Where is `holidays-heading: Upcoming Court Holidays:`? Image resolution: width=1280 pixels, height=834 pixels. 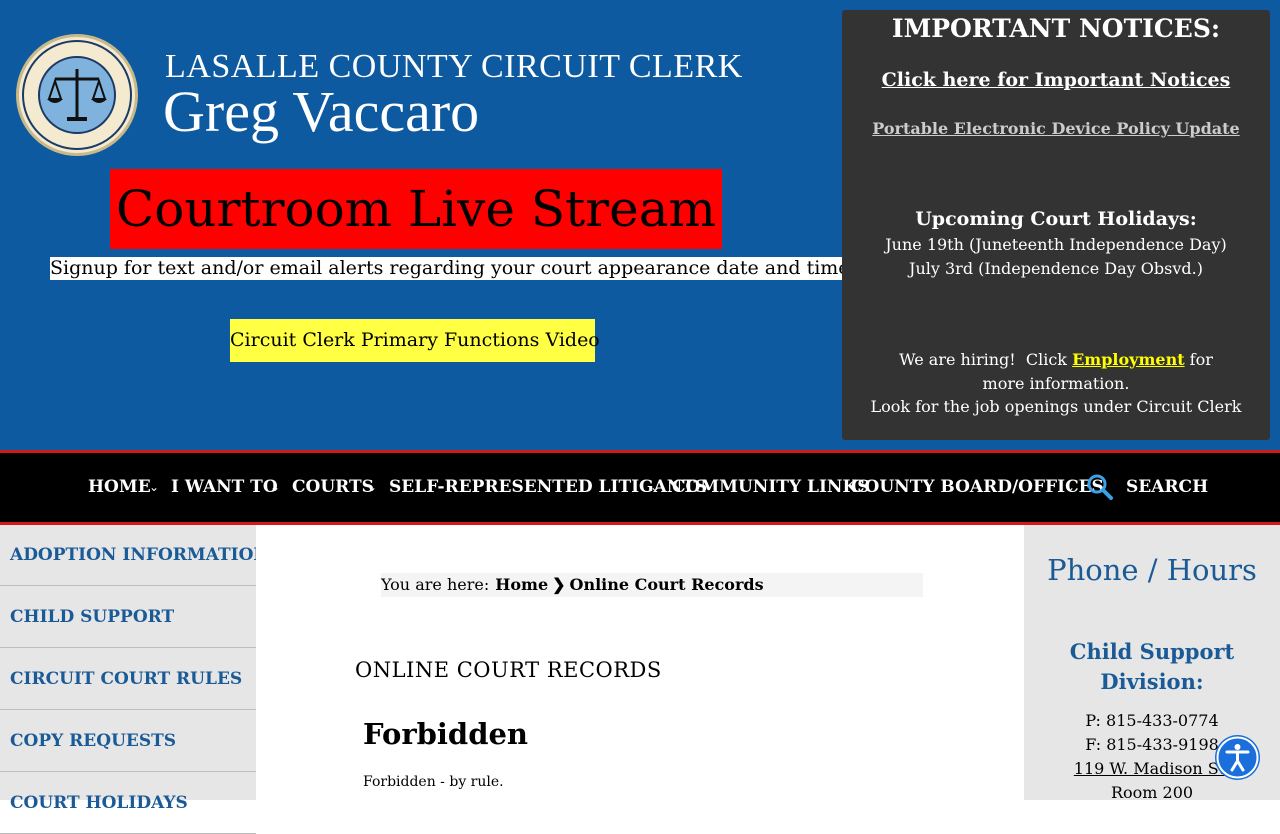
holidays-heading: Upcoming Court Holidays: is located at coordinates (1056, 219).